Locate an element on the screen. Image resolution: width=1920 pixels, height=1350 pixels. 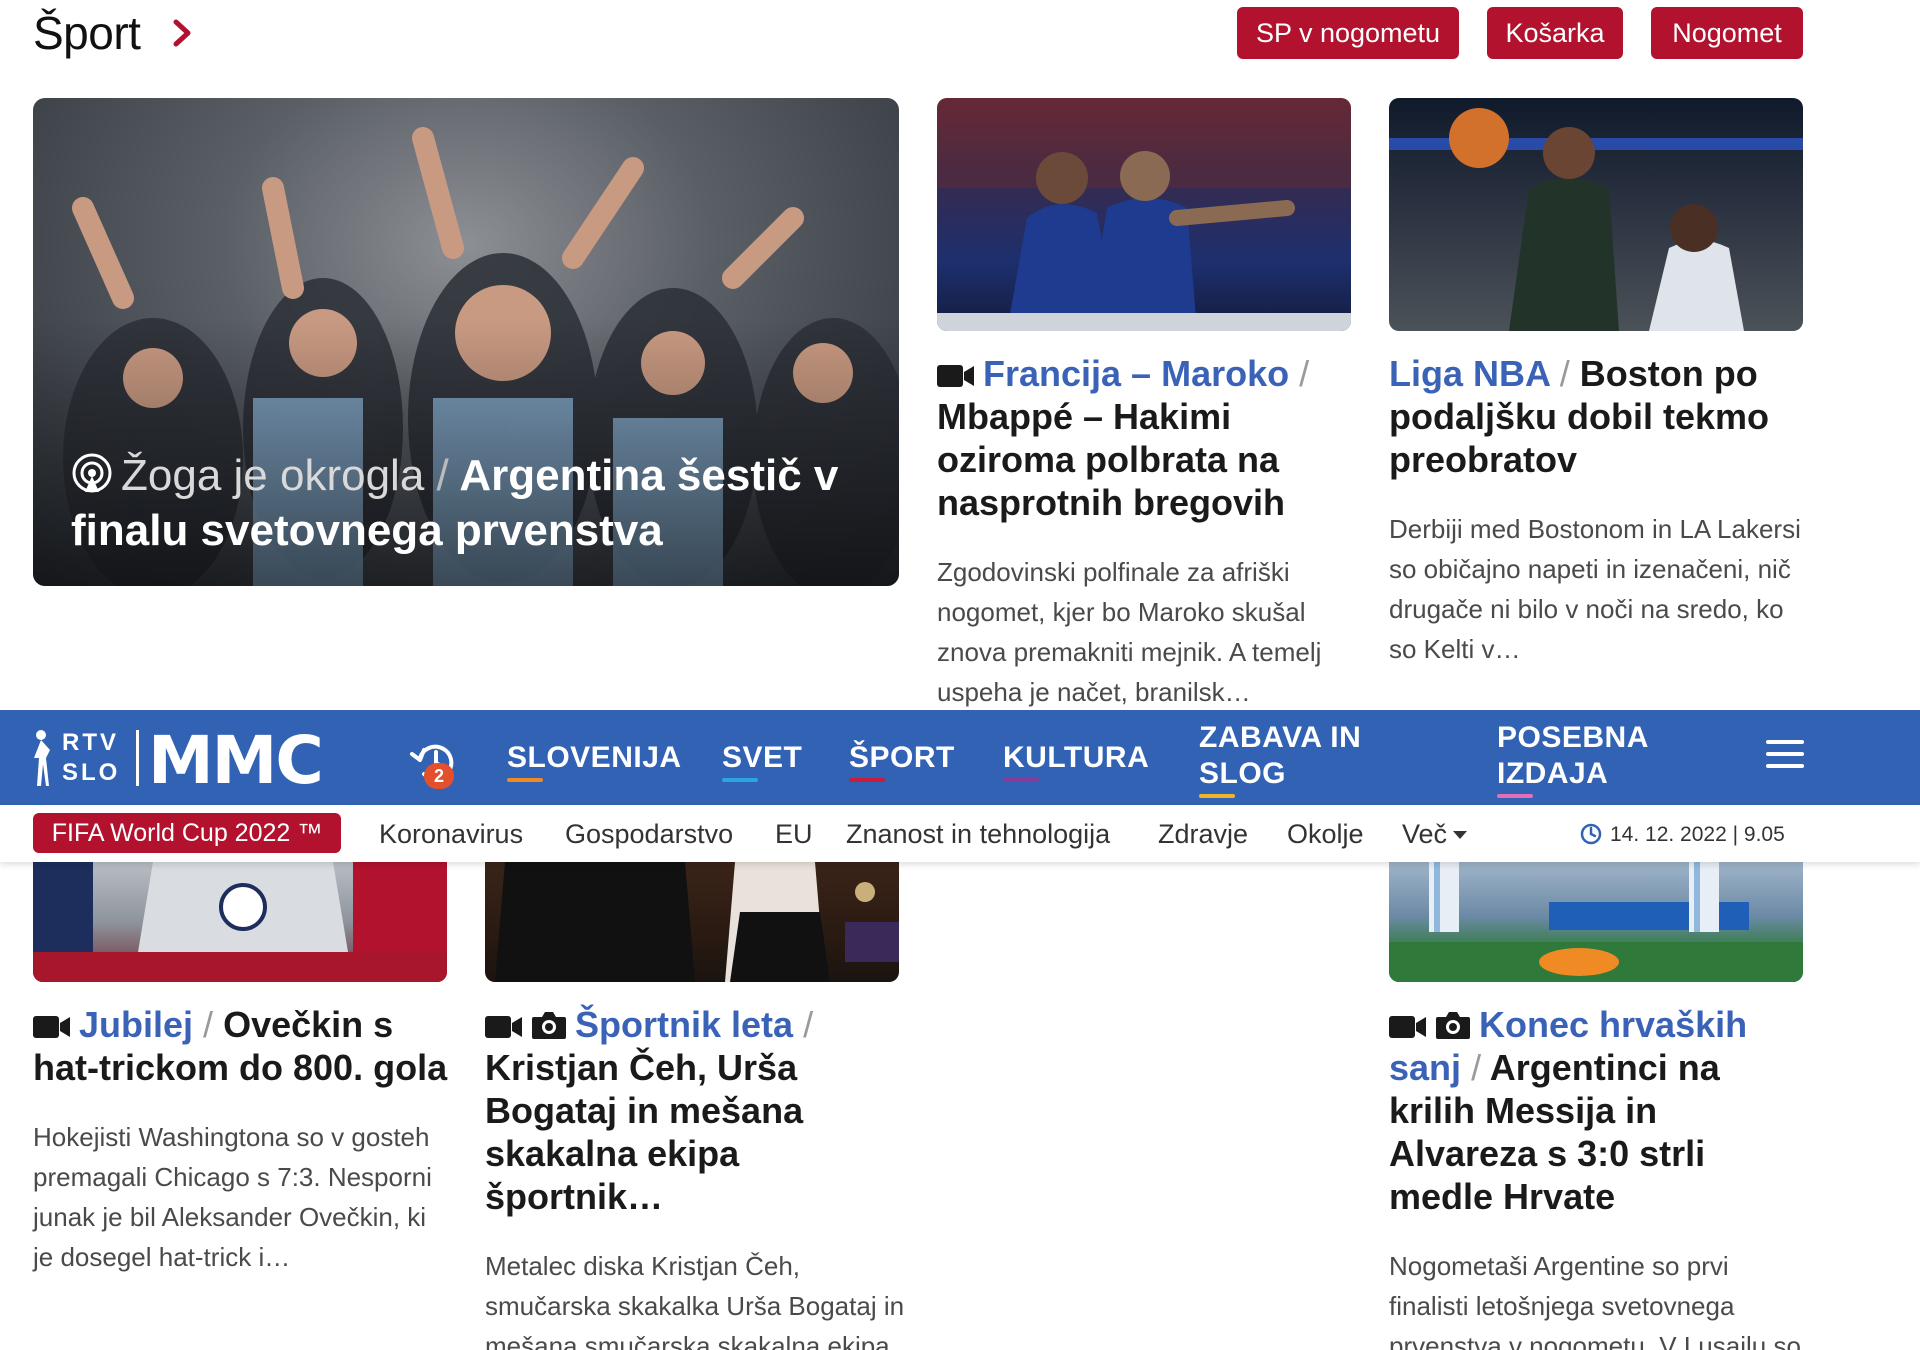
subnav-vec-label: Več is located at coordinates (1425, 834).